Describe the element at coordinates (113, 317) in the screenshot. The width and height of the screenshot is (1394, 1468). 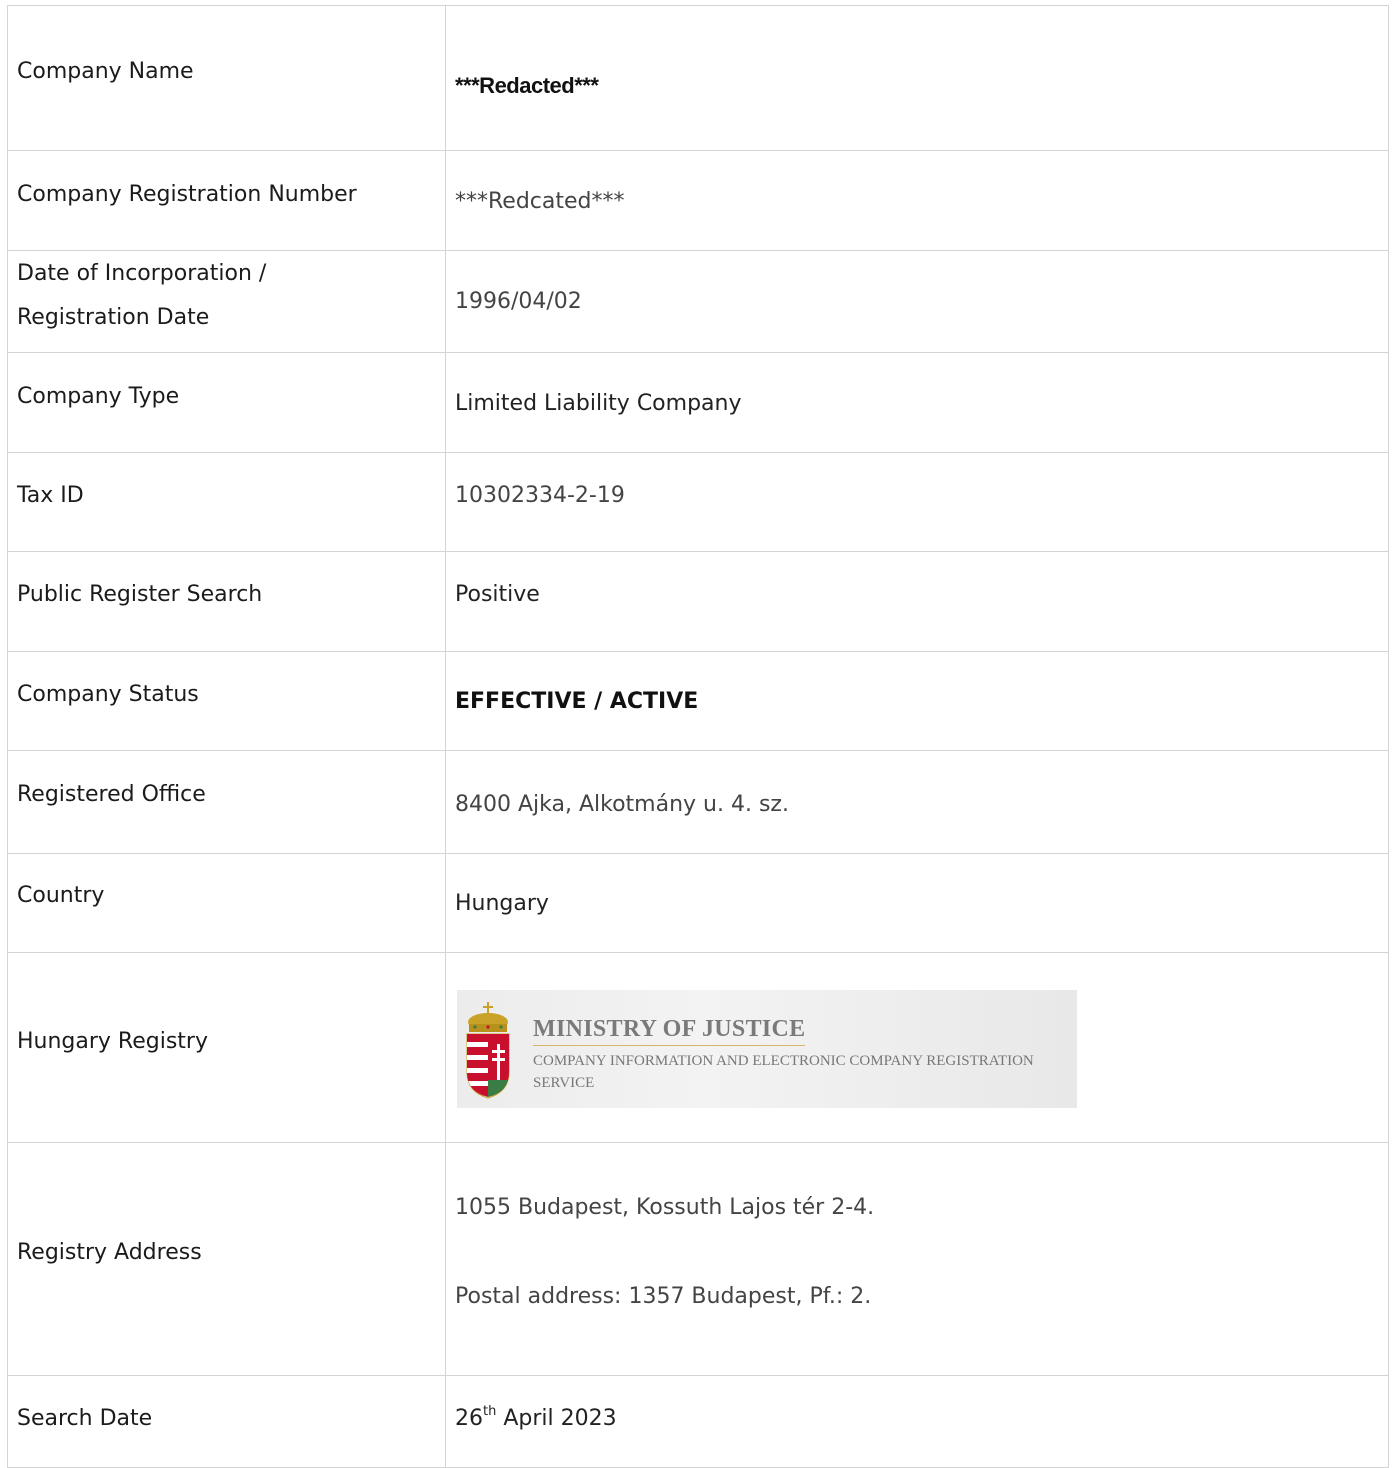
I see `incorporation-date-label-line2: Registration Date` at that location.